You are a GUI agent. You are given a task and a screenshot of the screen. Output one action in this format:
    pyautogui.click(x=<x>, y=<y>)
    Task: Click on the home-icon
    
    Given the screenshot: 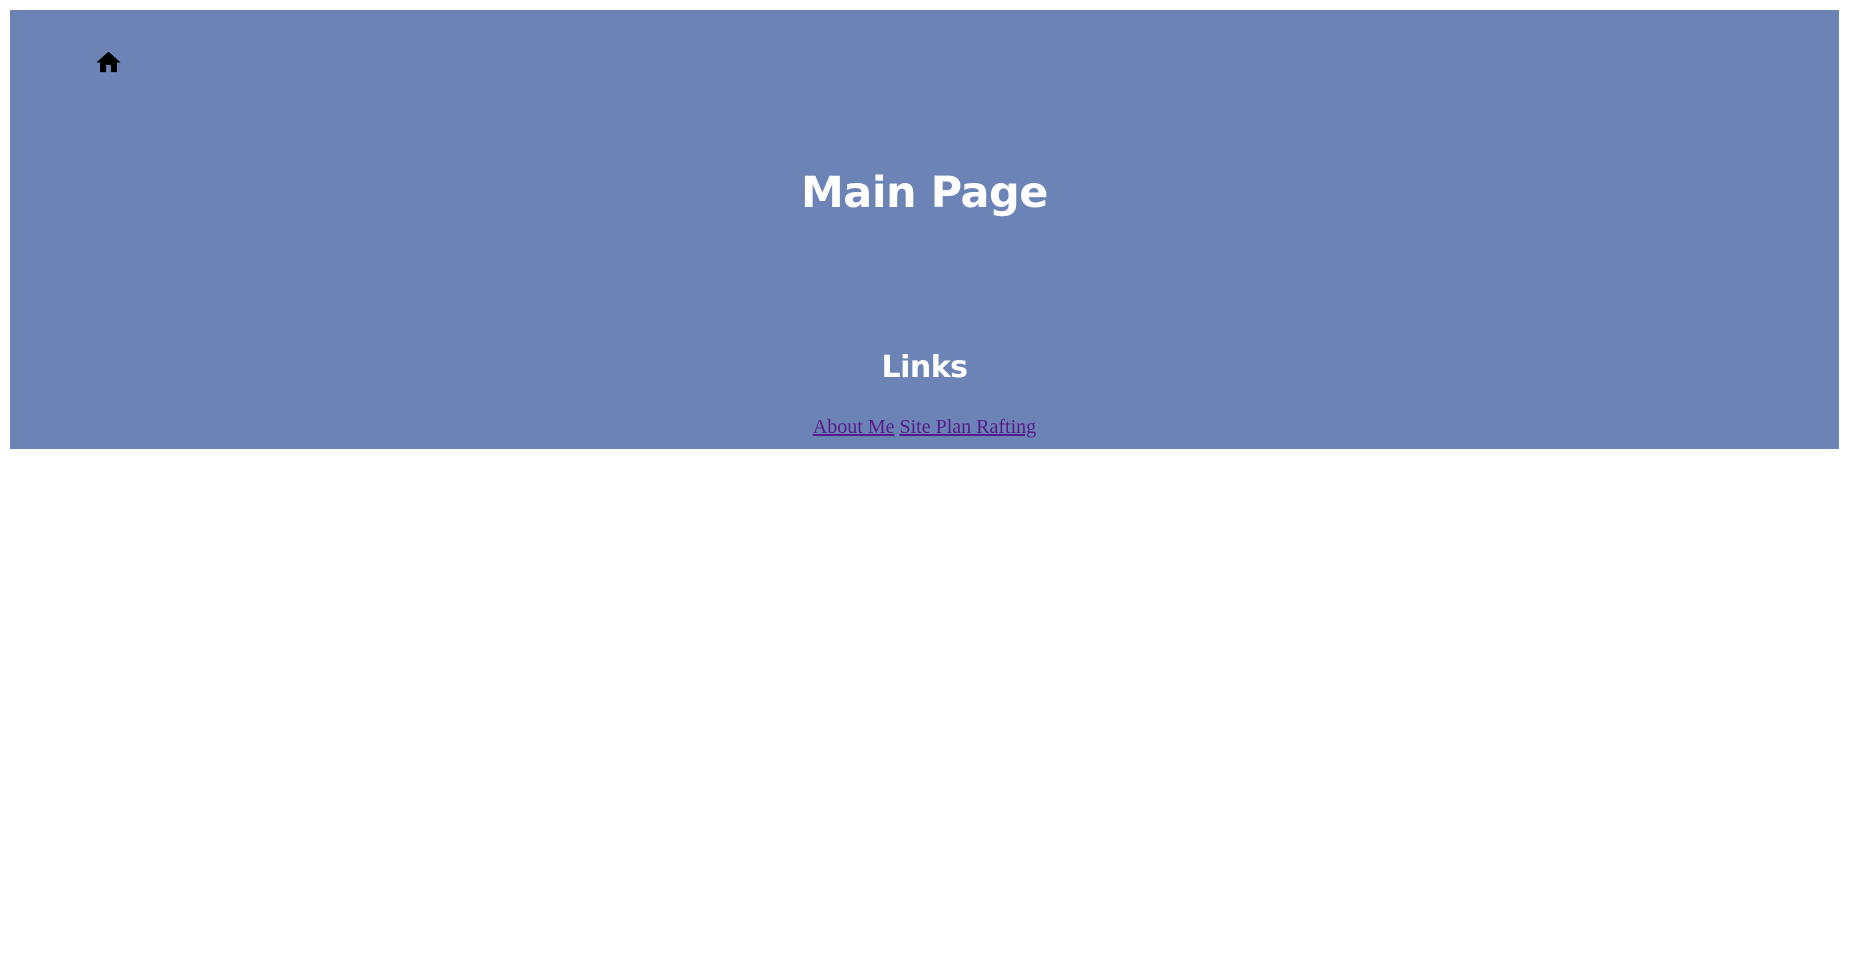 What is the action you would take?
    pyautogui.click(x=108, y=62)
    